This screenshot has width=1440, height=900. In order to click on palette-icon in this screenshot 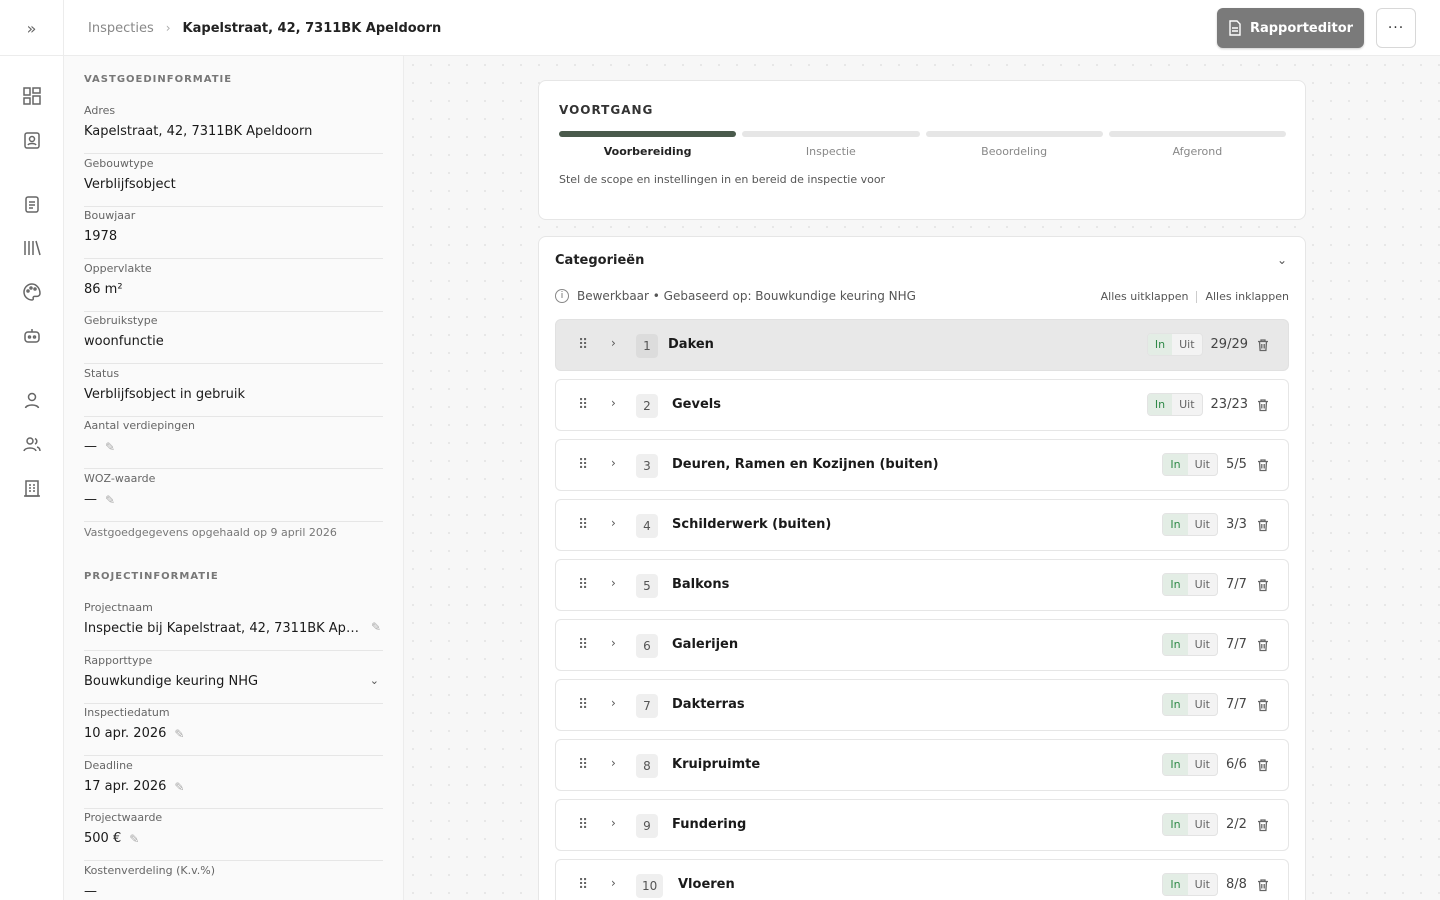, I will do `click(33, 293)`.